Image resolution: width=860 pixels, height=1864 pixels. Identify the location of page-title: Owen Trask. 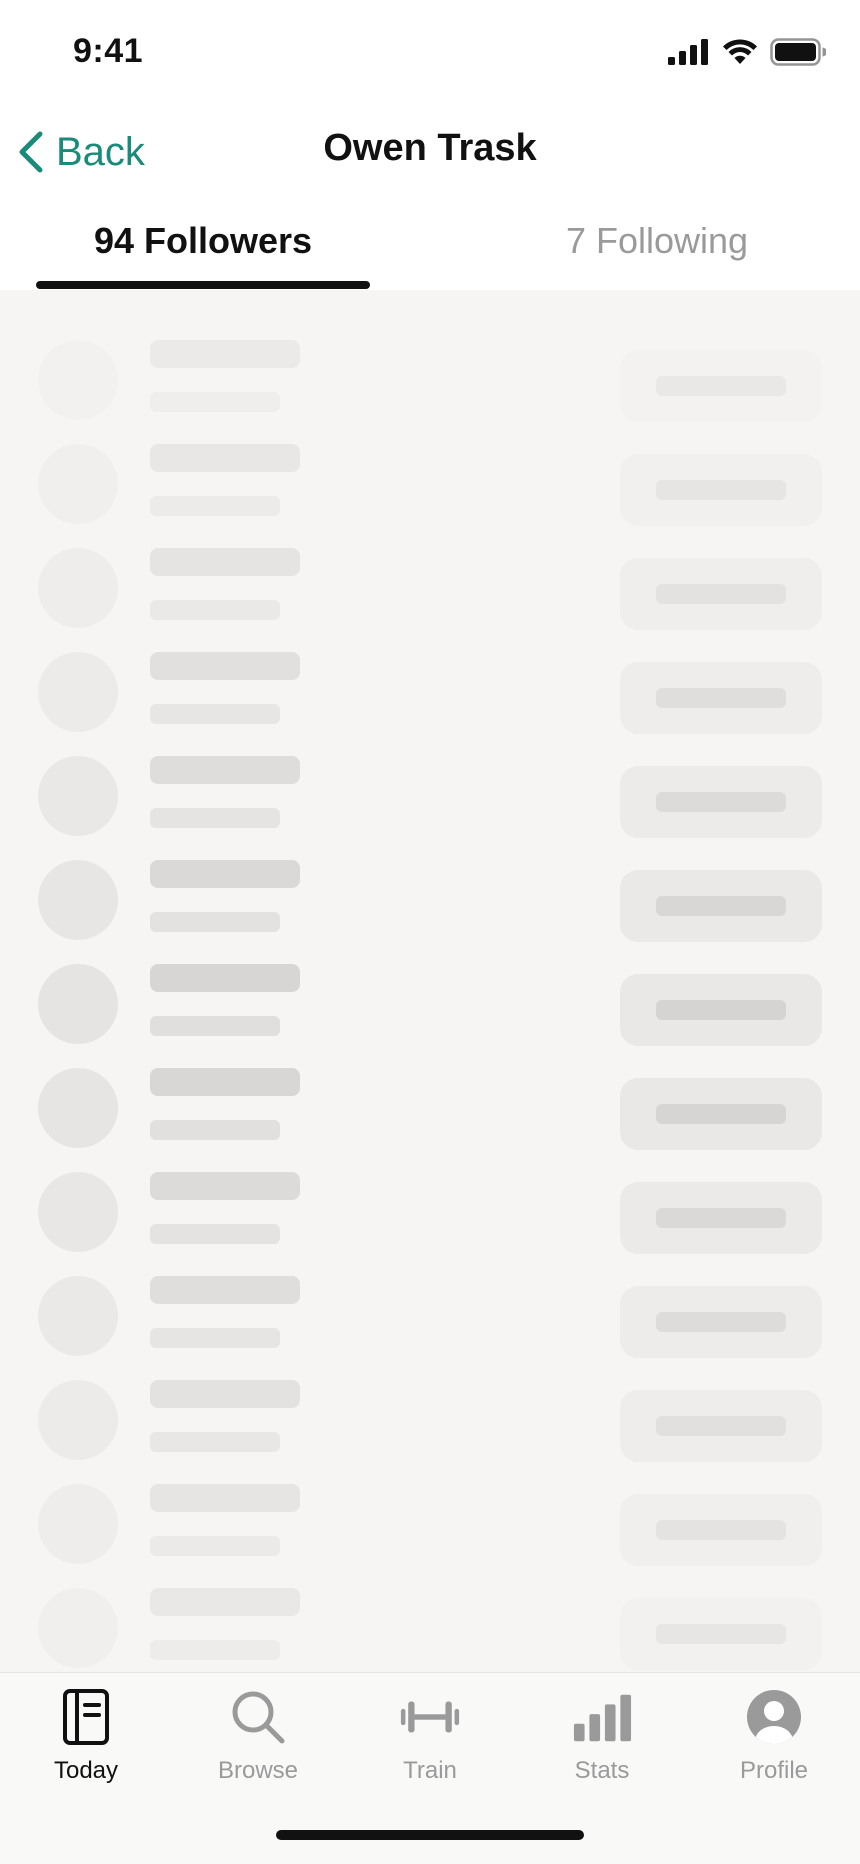
(430, 148).